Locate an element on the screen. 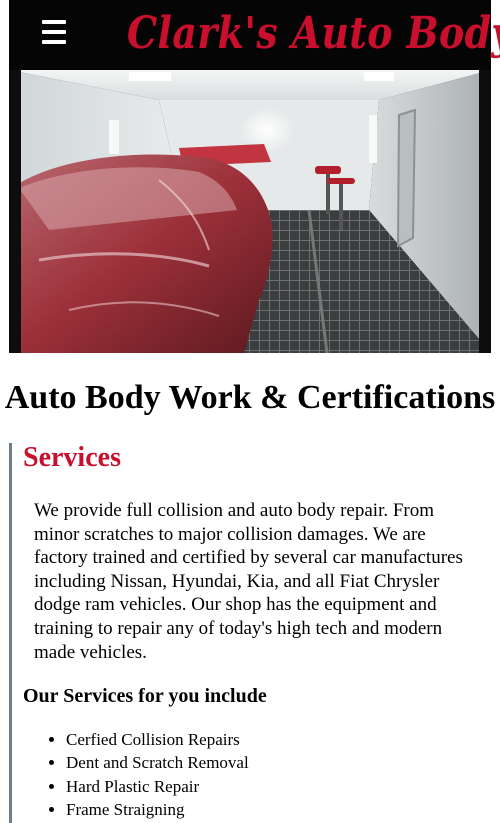 This screenshot has width=500, height=823. list-item: Dent and Scratch Removal is located at coordinates (157, 762).